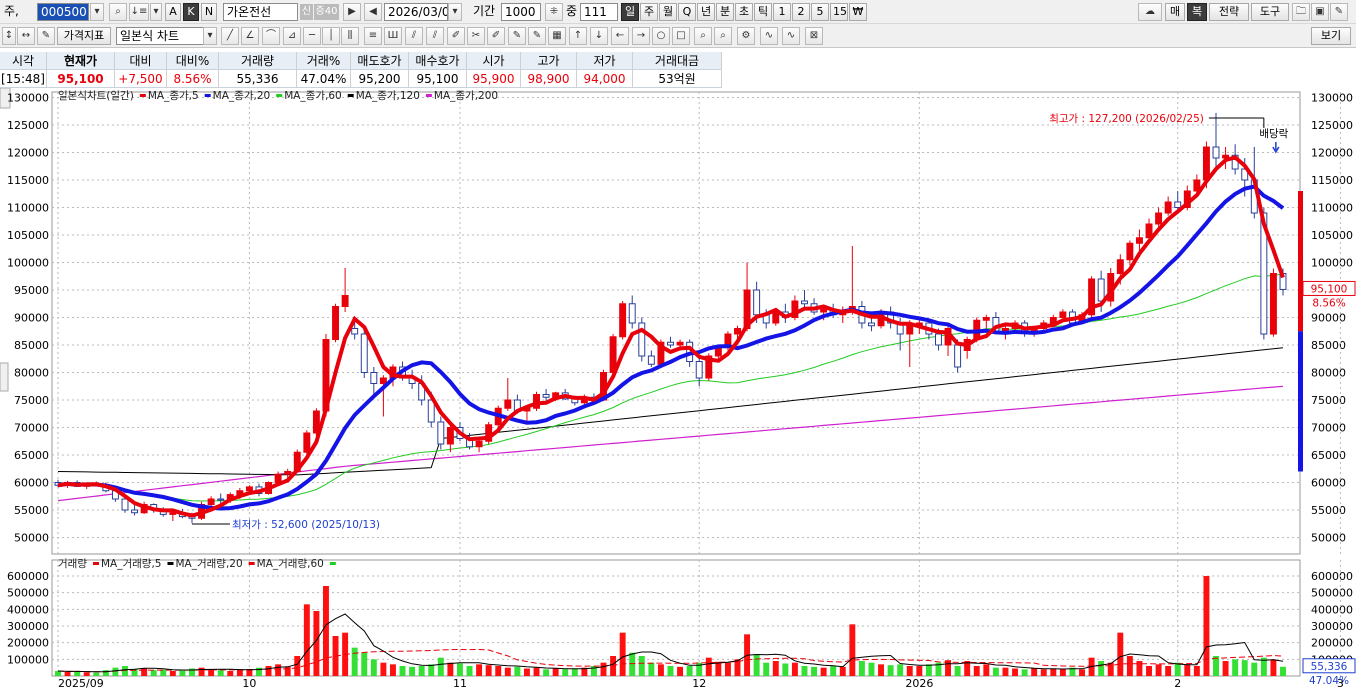 Image resolution: width=1356 pixels, height=689 pixels. What do you see at coordinates (1320, 12) in the screenshot?
I see `save-icon: ▣` at bounding box center [1320, 12].